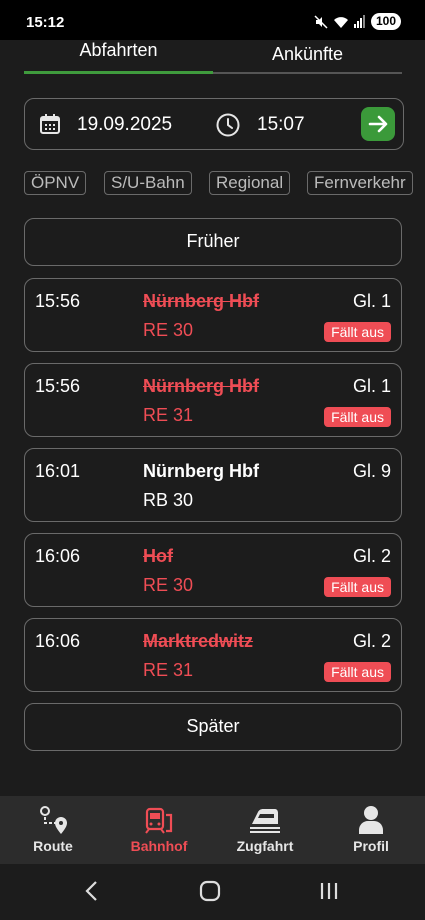 The image size is (425, 920). I want to click on train-icon, so click(265, 821).